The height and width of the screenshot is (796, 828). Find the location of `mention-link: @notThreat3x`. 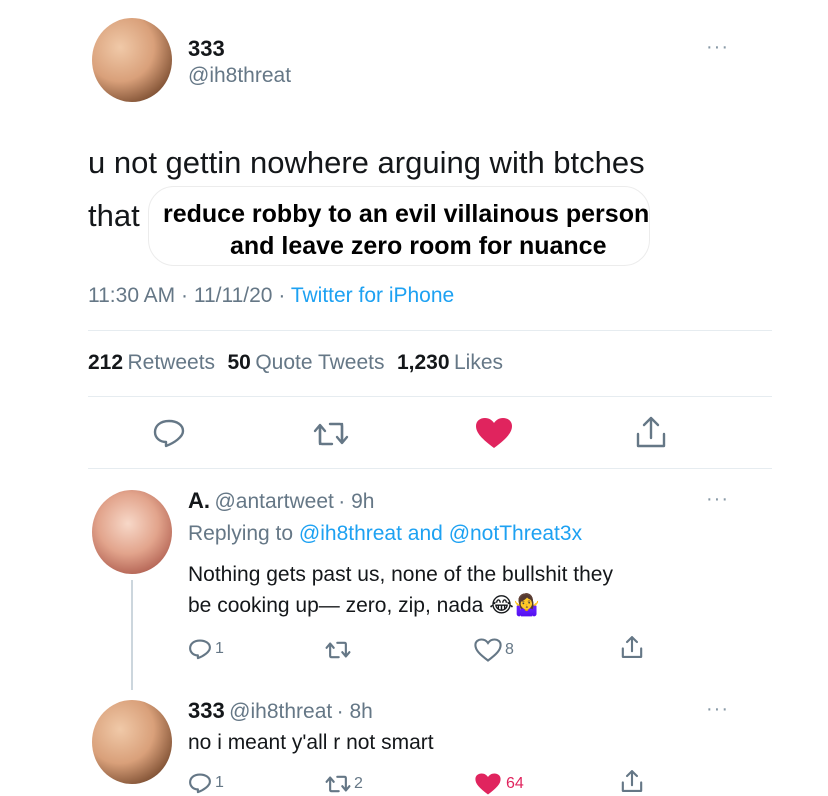

mention-link: @notThreat3x is located at coordinates (515, 533).